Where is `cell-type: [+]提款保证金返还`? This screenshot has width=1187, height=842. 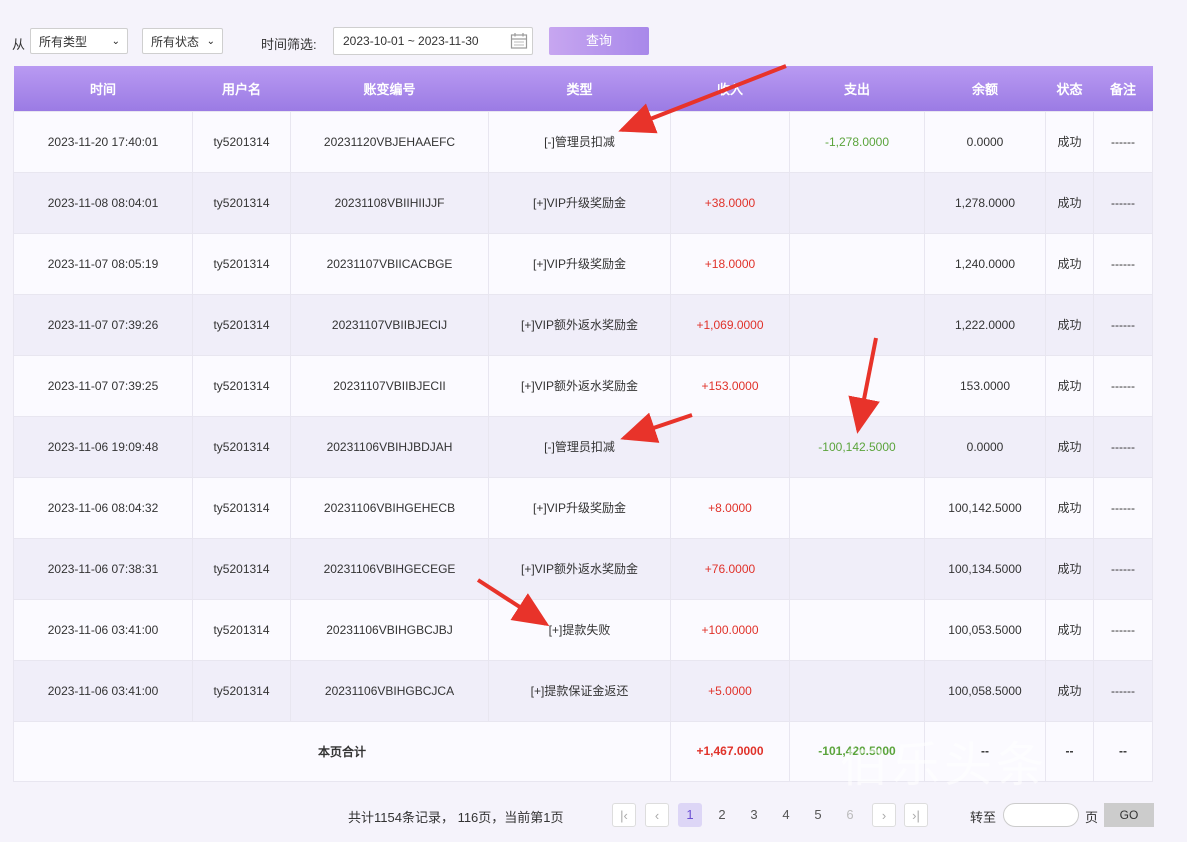
cell-type: [+]提款保证金返还 is located at coordinates (579, 690).